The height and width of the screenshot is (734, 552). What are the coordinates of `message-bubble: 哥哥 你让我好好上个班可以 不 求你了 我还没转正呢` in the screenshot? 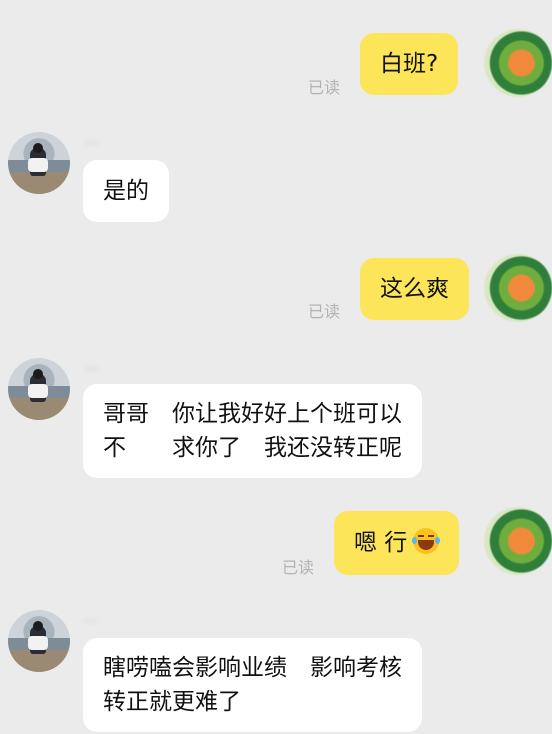 It's located at (252, 431).